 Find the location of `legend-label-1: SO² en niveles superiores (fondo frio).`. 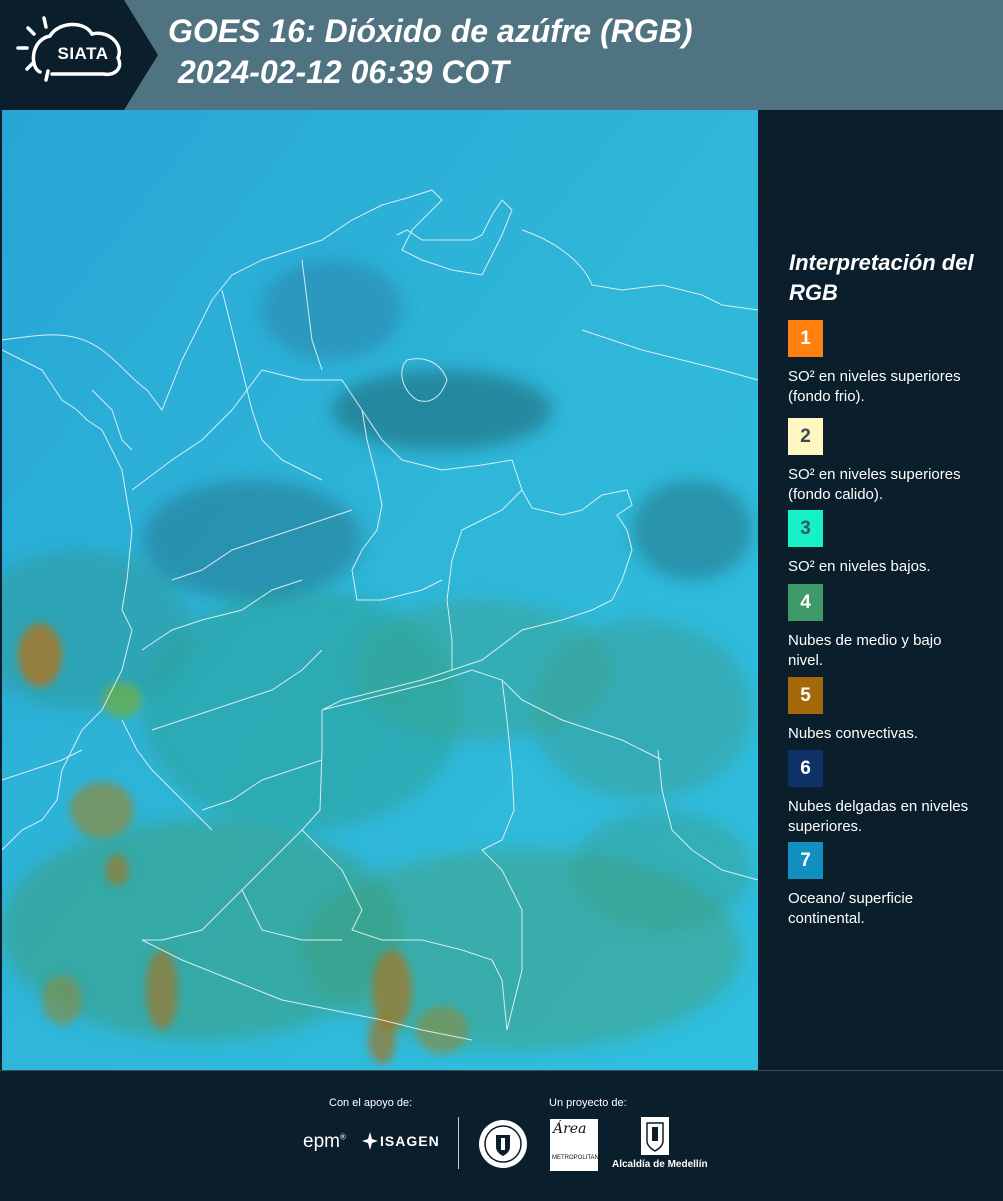

legend-label-1: SO² en niveles superiores (fondo frio). is located at coordinates (874, 386).